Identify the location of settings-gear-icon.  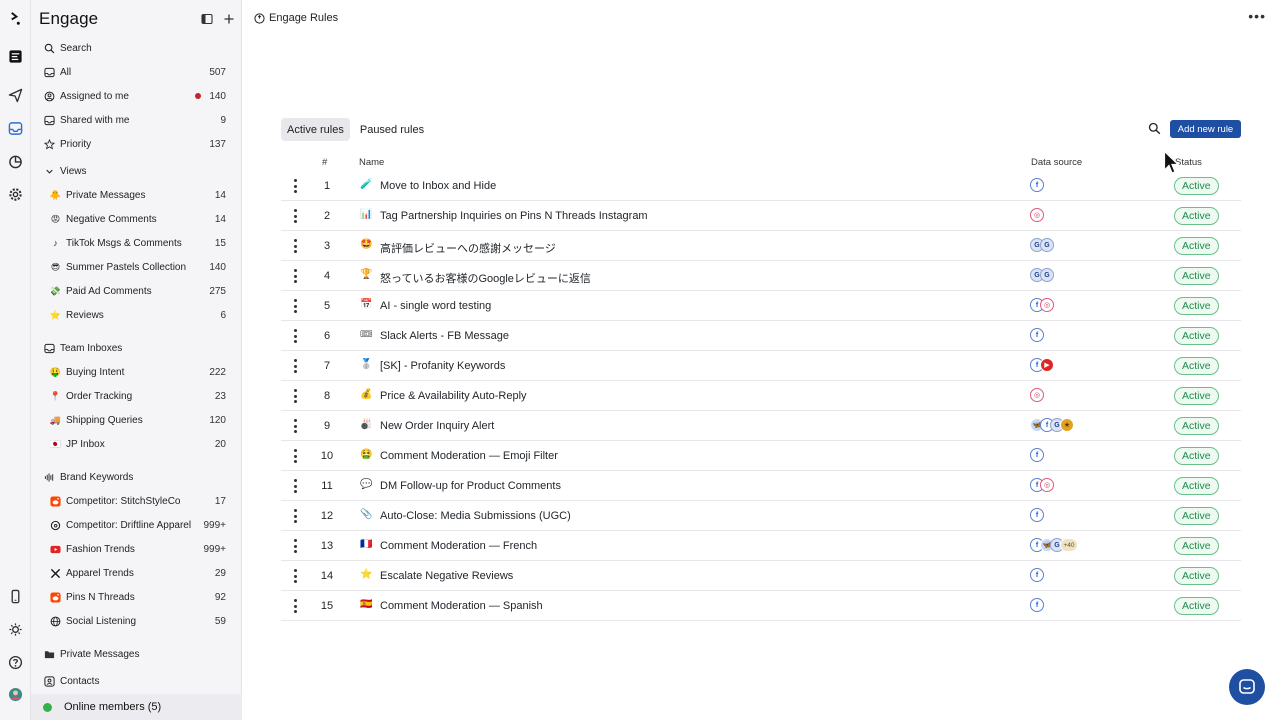
(15, 194).